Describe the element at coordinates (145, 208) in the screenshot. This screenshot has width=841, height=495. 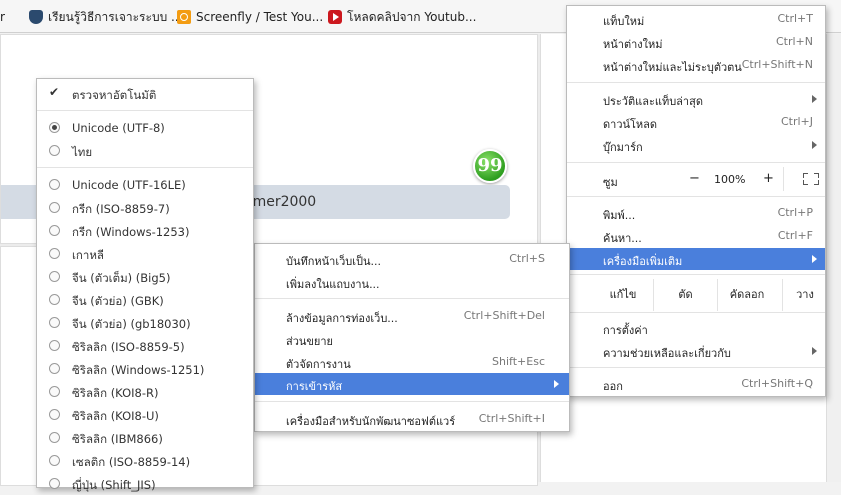
I see `encoding-option: กรีก (ISO-8859-7)` at that location.